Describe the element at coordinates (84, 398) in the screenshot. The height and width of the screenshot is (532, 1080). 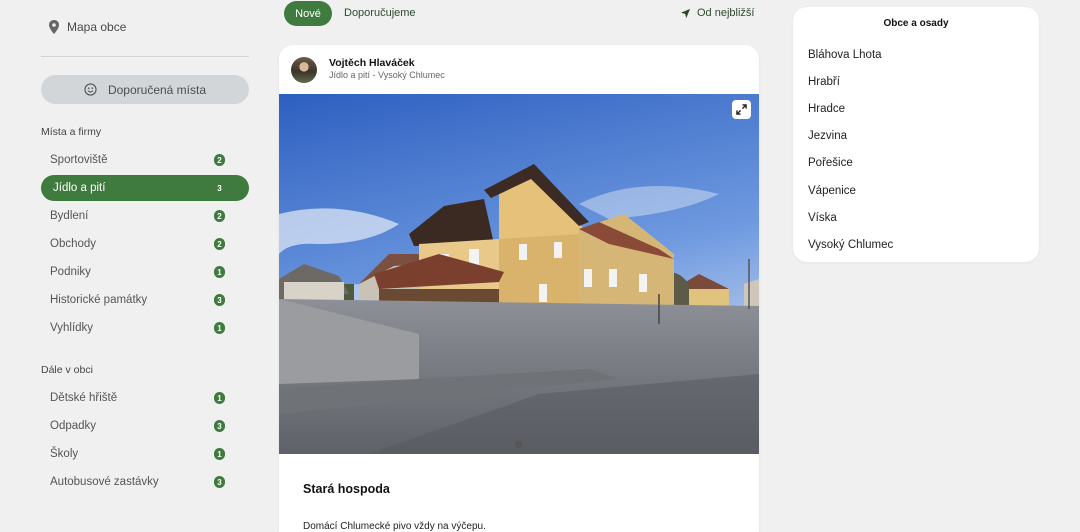
I see `category-label: Dětské hřiště` at that location.